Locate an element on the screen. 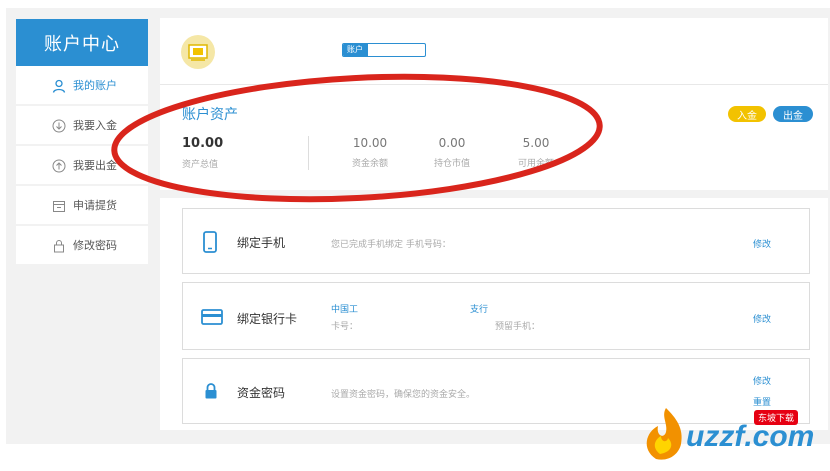 The width and height of the screenshot is (830, 471). stat-fund-balance: 10.00 资金余额 is located at coordinates (370, 152).